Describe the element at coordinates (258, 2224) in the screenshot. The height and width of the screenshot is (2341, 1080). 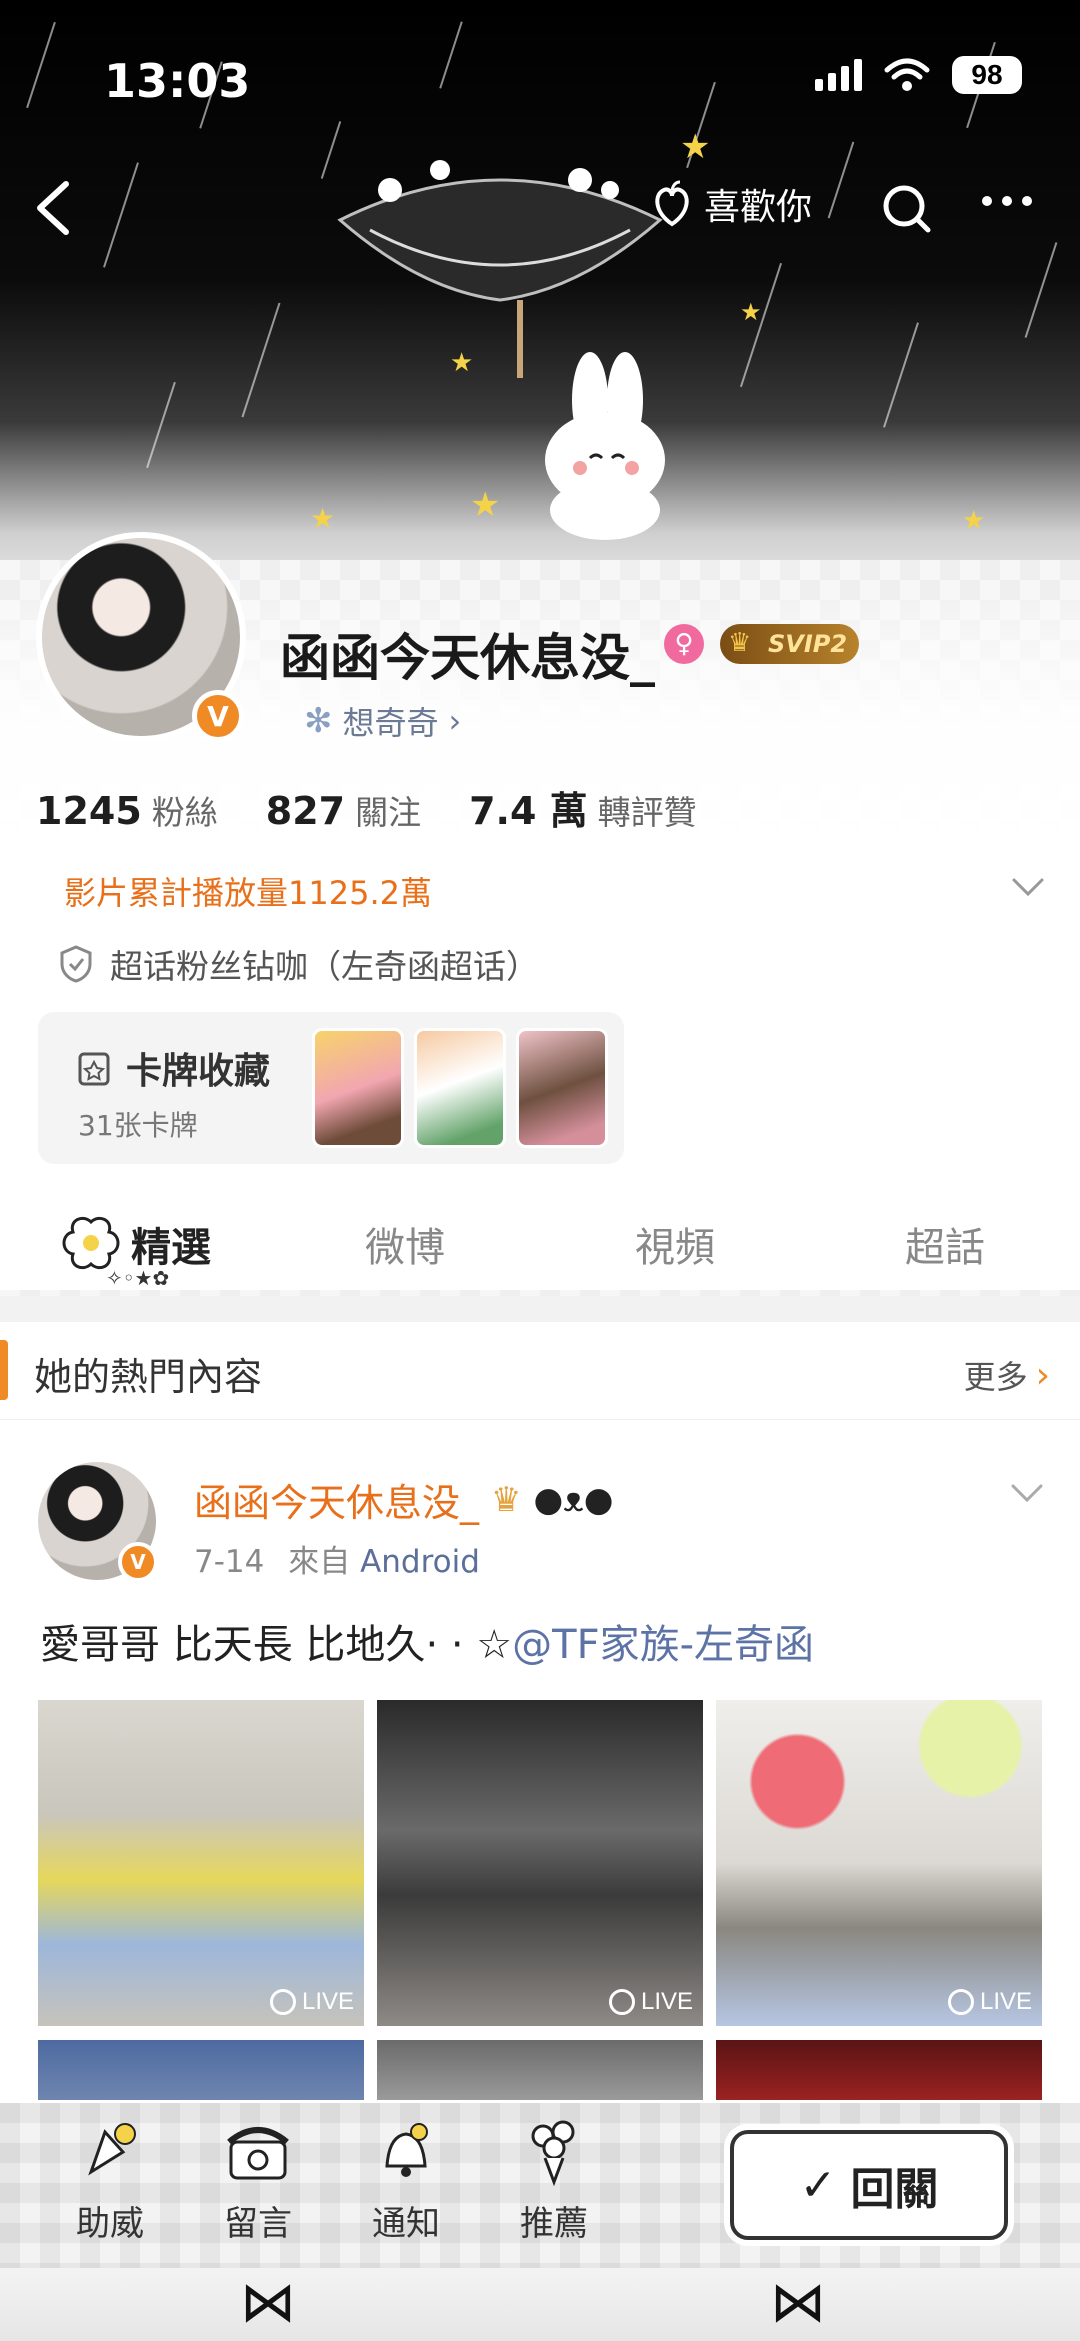
I see `message-label: 留言` at that location.